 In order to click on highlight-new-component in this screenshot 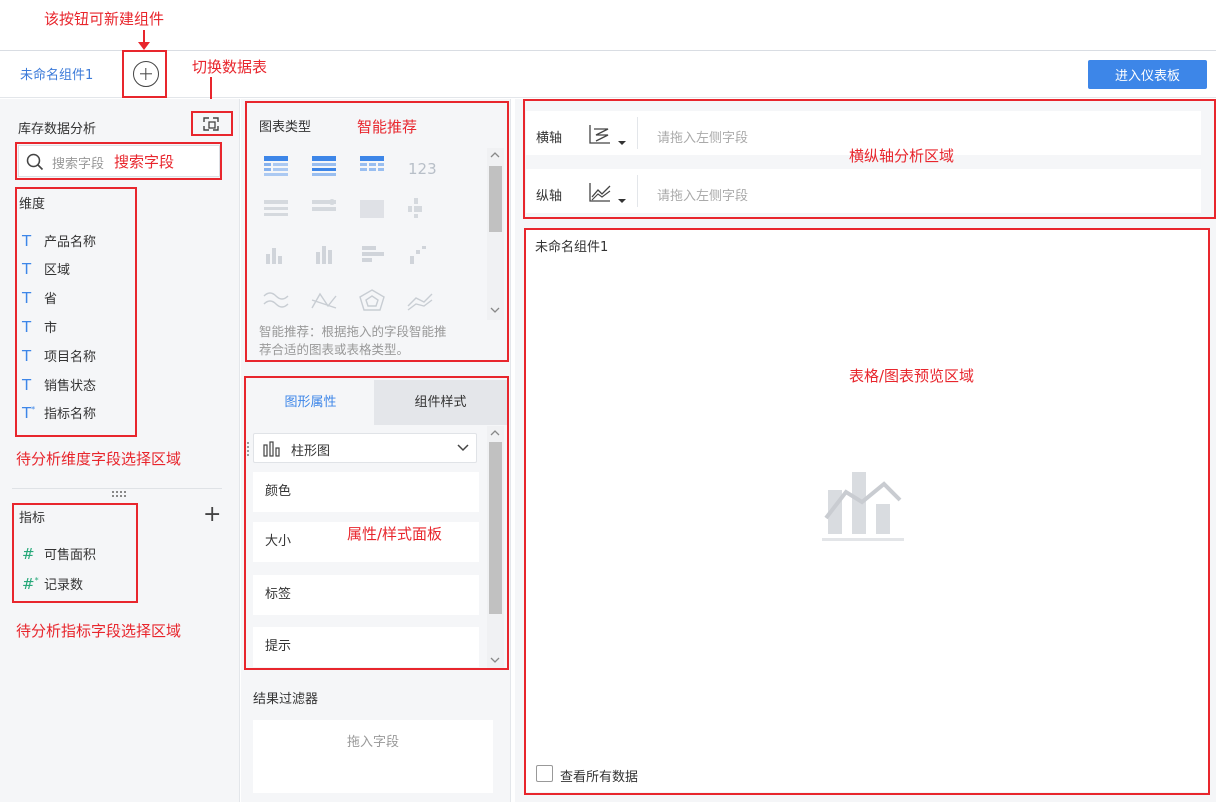, I will do `click(144, 74)`.